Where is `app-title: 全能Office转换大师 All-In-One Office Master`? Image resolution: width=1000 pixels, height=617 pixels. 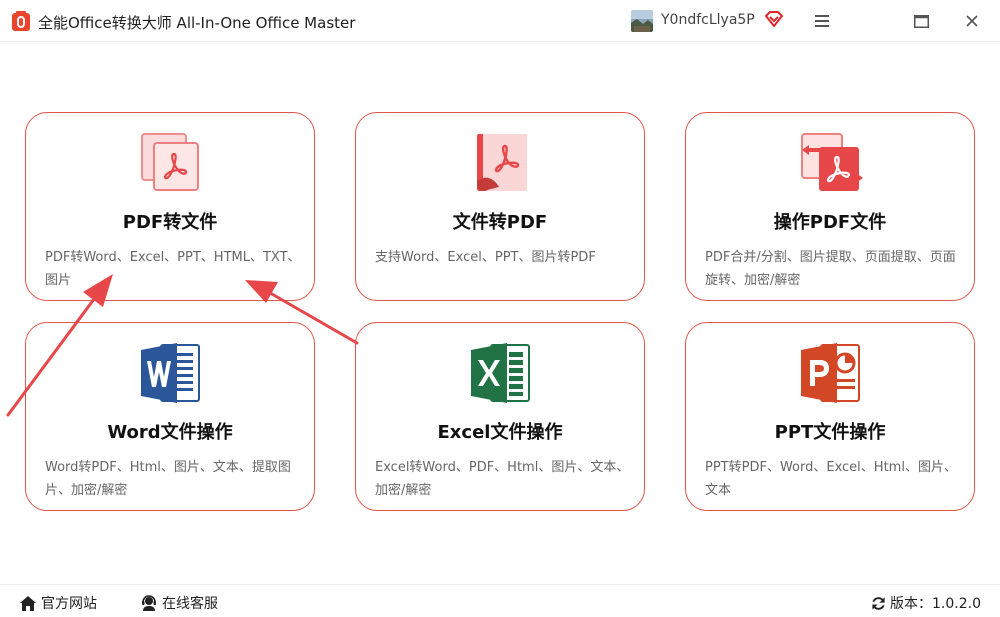
app-title: 全能Office转换大师 All-In-One Office Master is located at coordinates (197, 23).